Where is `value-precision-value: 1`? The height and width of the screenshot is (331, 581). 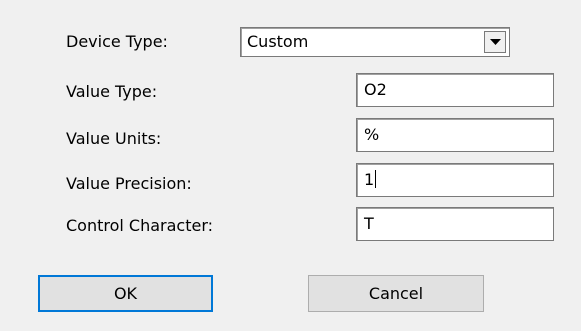 value-precision-value: 1 is located at coordinates (369, 179).